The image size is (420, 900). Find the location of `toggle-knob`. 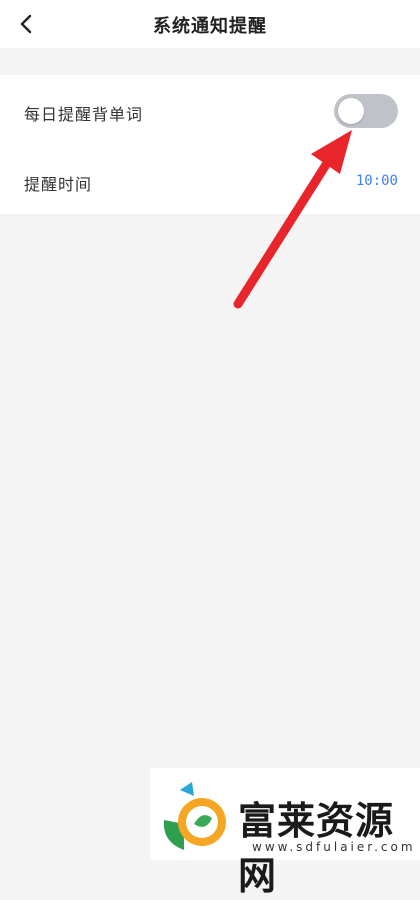

toggle-knob is located at coordinates (351, 111).